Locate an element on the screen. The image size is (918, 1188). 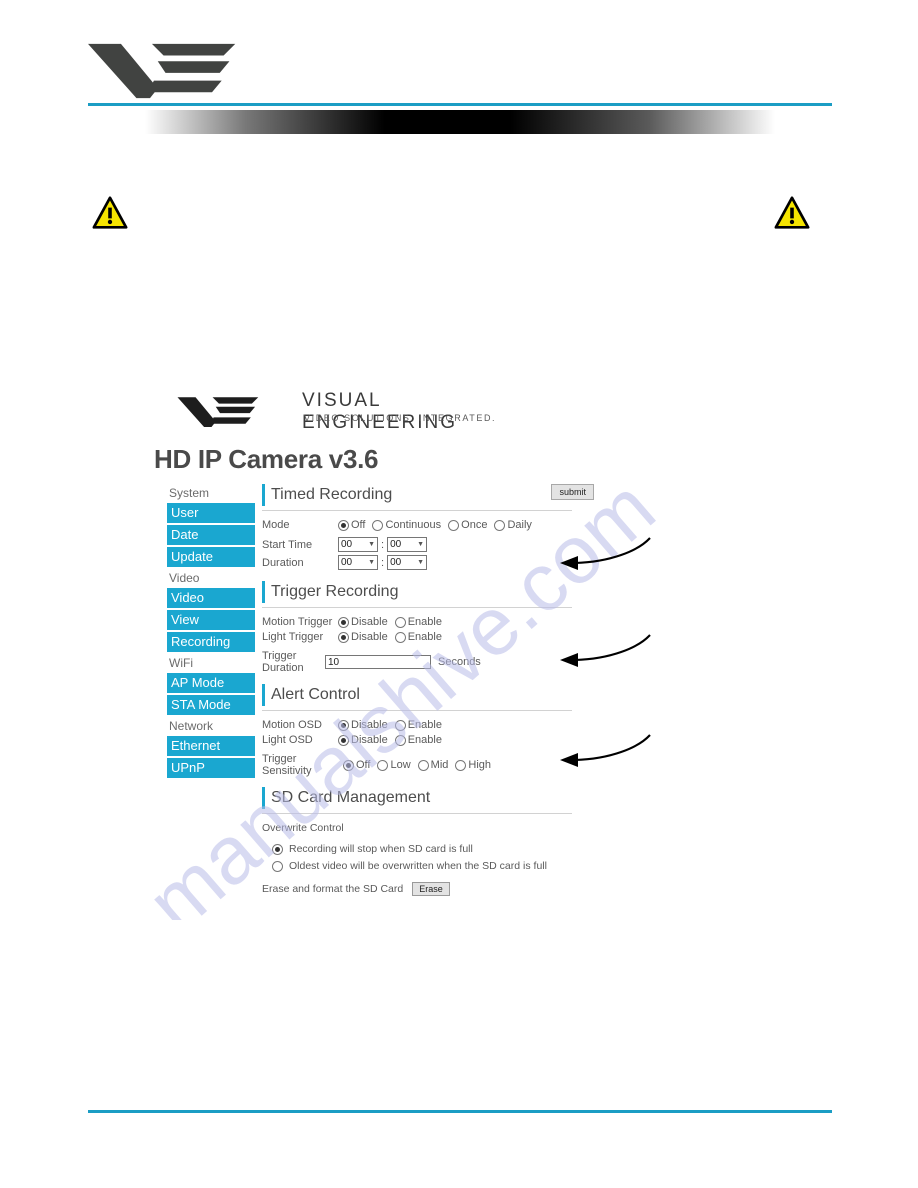
radio-label: Mid is located at coordinates (439, 765).